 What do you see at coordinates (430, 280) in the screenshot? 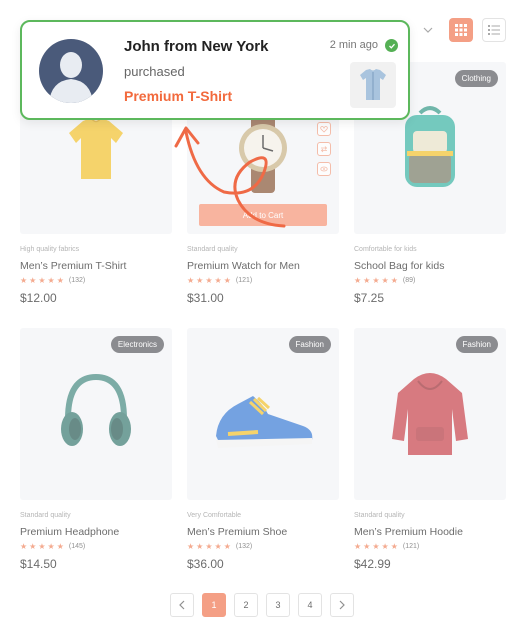
I see `product-rating: ★ ★ ★ ★ ★ (89)` at bounding box center [430, 280].